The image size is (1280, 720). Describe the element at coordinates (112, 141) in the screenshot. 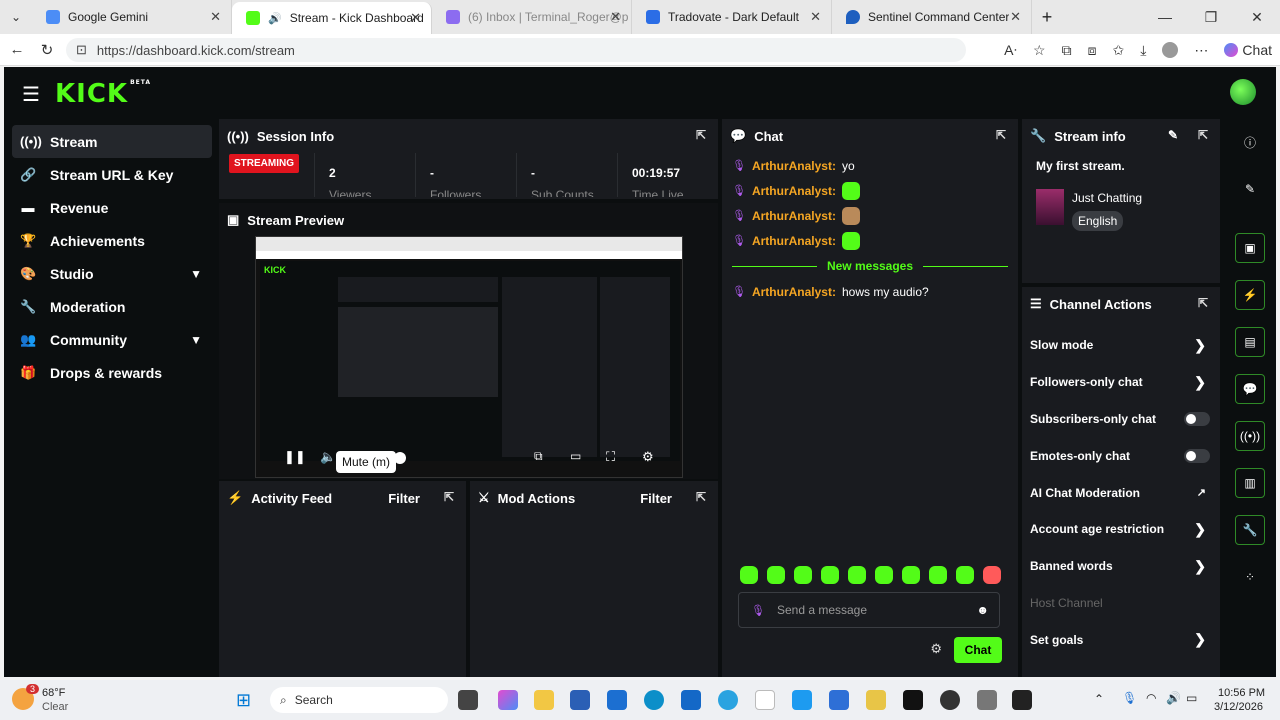

I see `sidebar-item-stream: ((•)) Stream` at that location.